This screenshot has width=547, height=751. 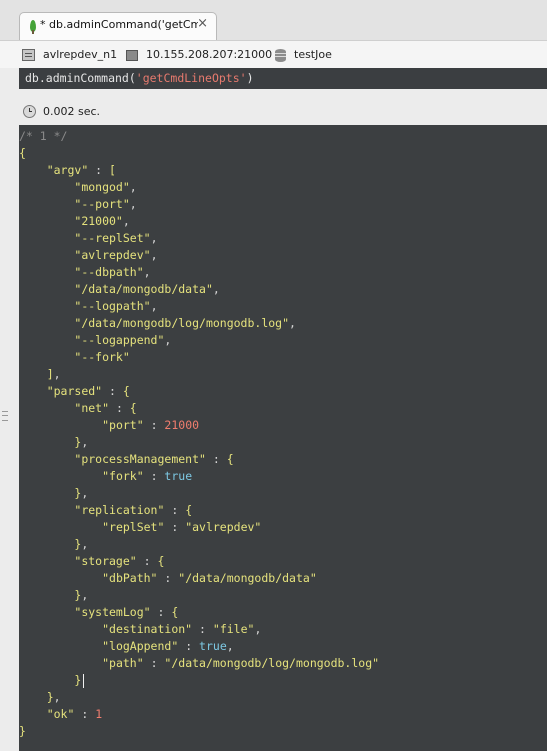 What do you see at coordinates (112, 238) in the screenshot?
I see `argv-item: "--replSet"` at bounding box center [112, 238].